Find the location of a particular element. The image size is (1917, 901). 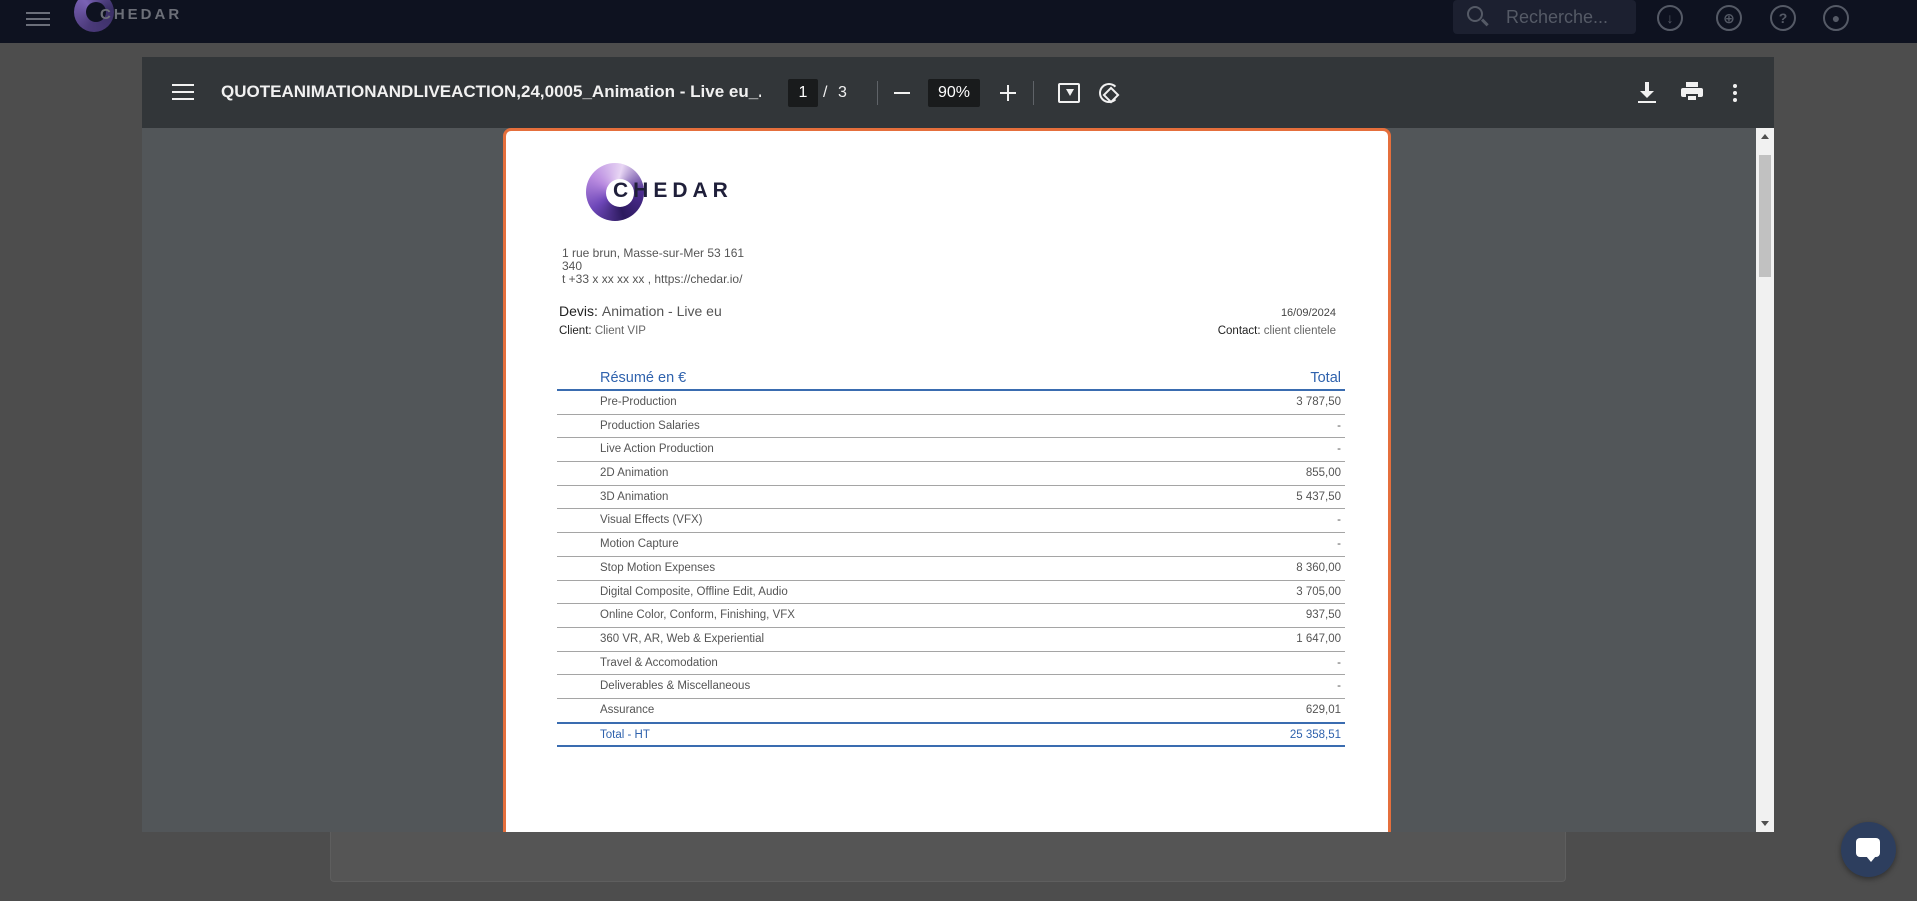

globe-icon: ⊕ is located at coordinates (1729, 18).